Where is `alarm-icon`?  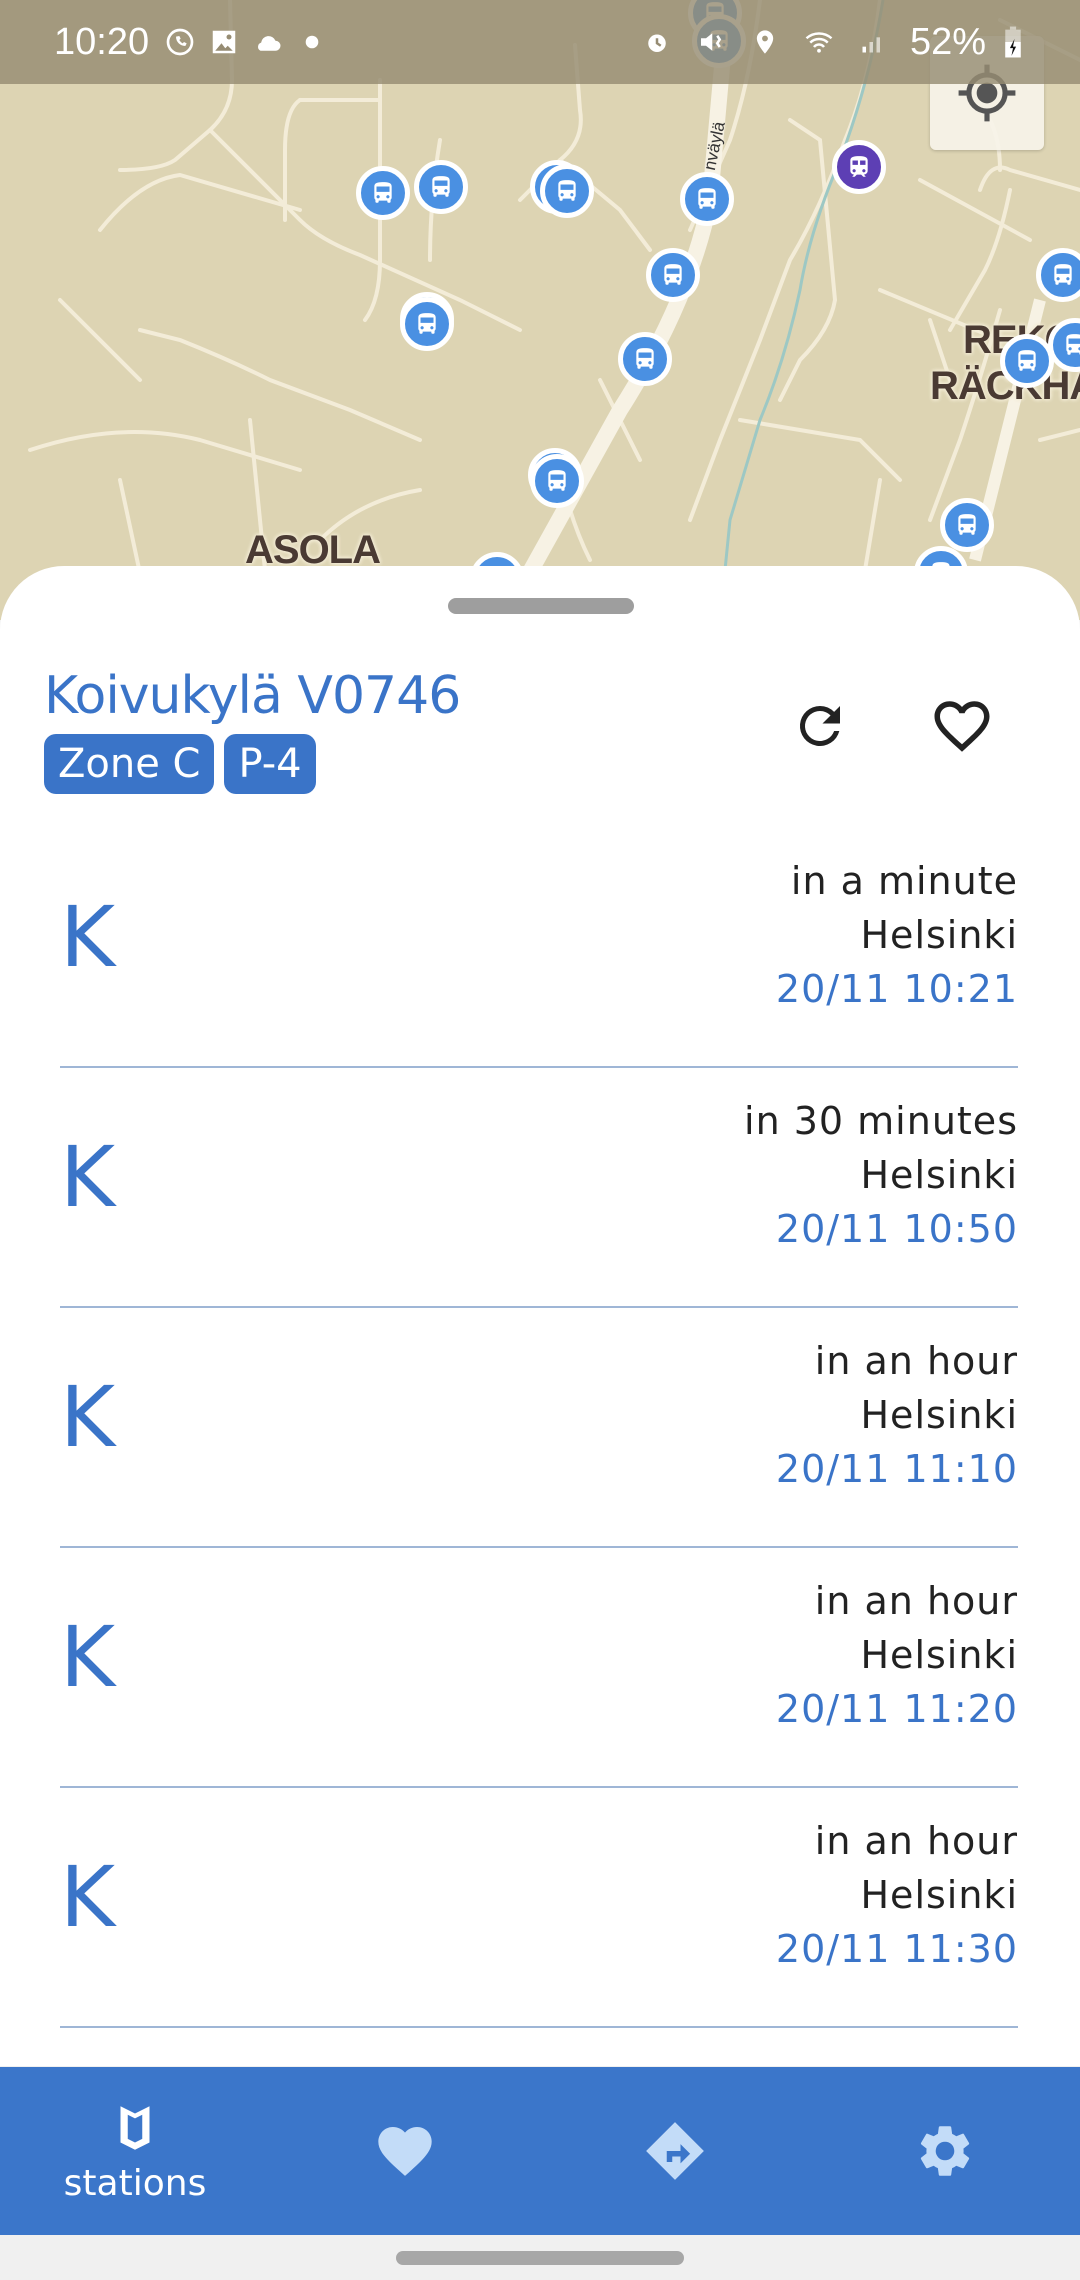 alarm-icon is located at coordinates (657, 42).